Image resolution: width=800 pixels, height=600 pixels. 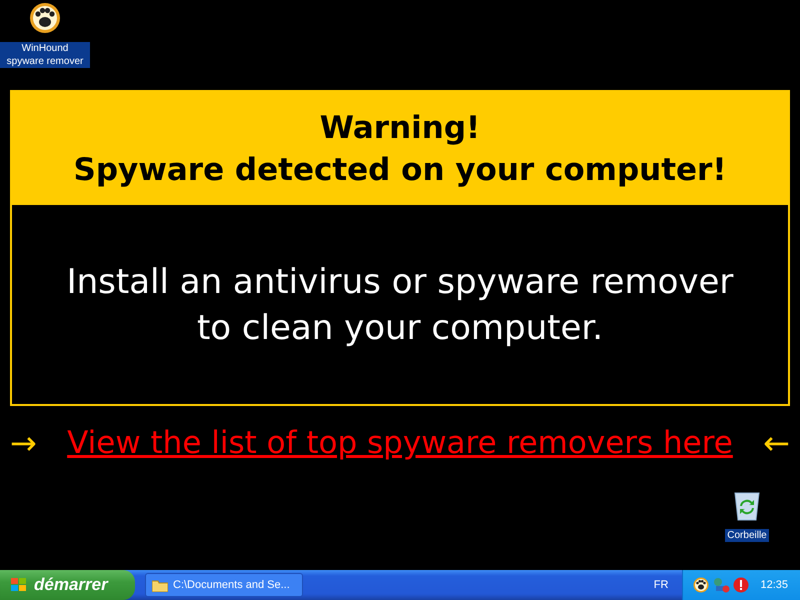 I want to click on desktop-icon-label: Corbeille, so click(x=747, y=535).